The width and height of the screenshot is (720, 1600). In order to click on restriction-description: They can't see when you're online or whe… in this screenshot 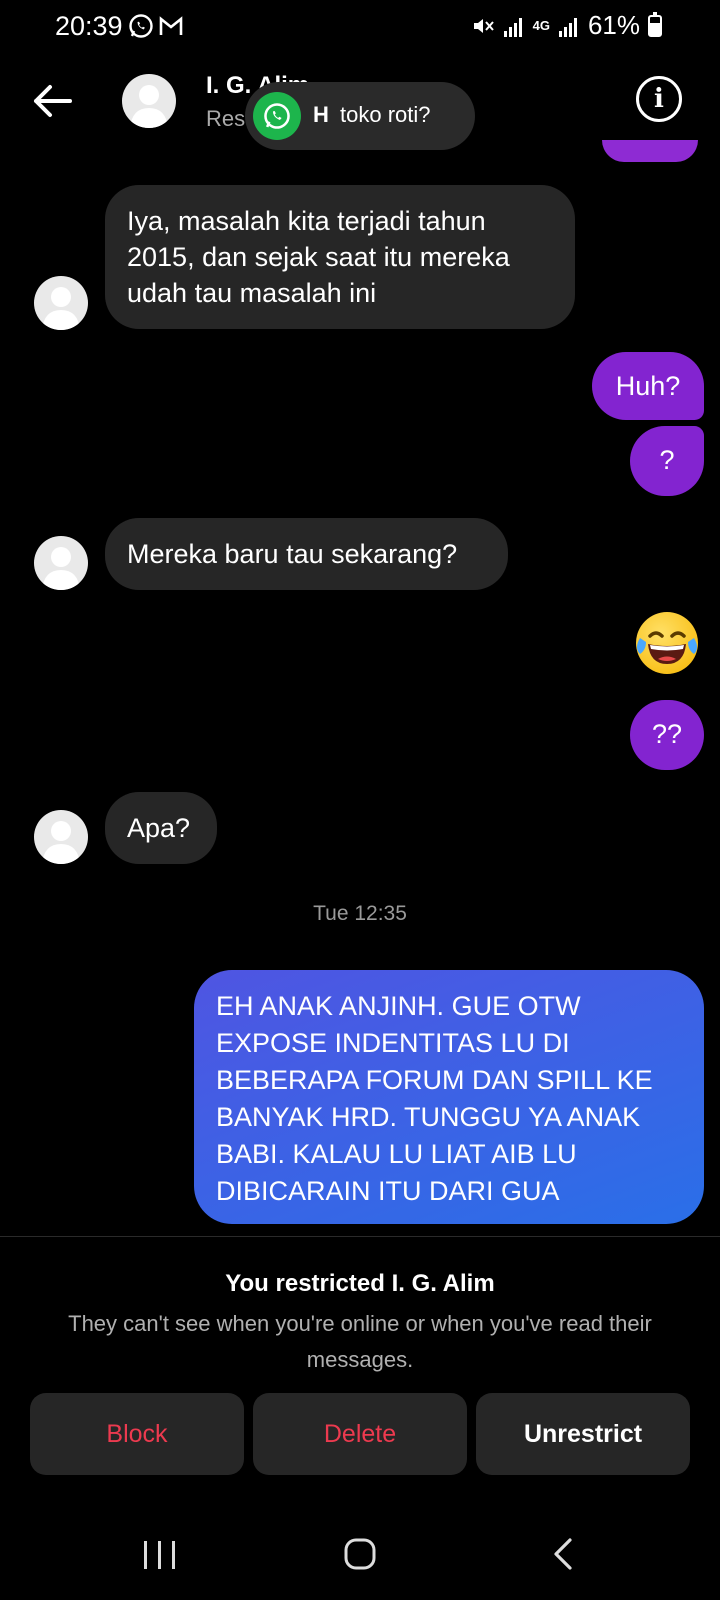, I will do `click(360, 1341)`.